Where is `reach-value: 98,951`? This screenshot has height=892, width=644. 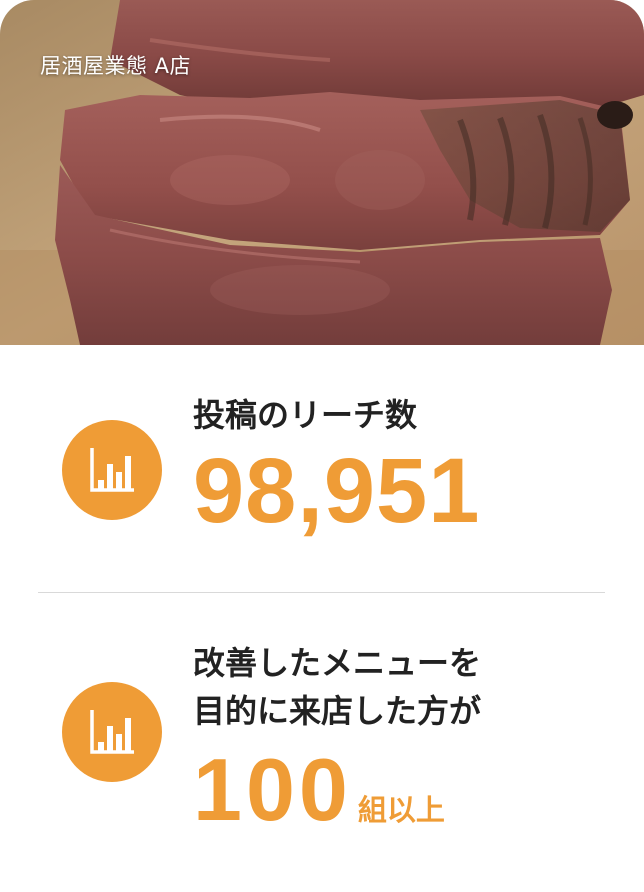
reach-value: 98,951 is located at coordinates (337, 491).